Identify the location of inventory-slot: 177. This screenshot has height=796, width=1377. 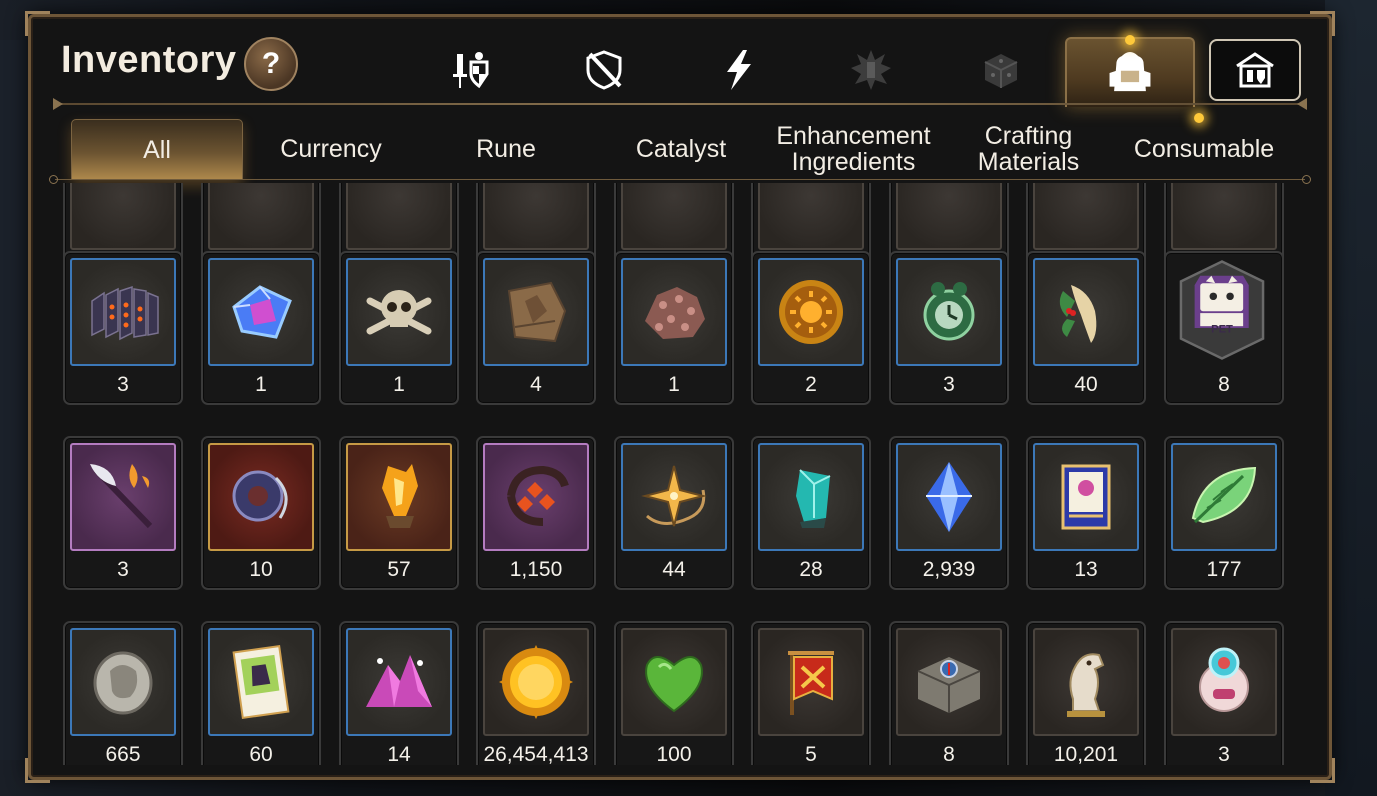
(1224, 513).